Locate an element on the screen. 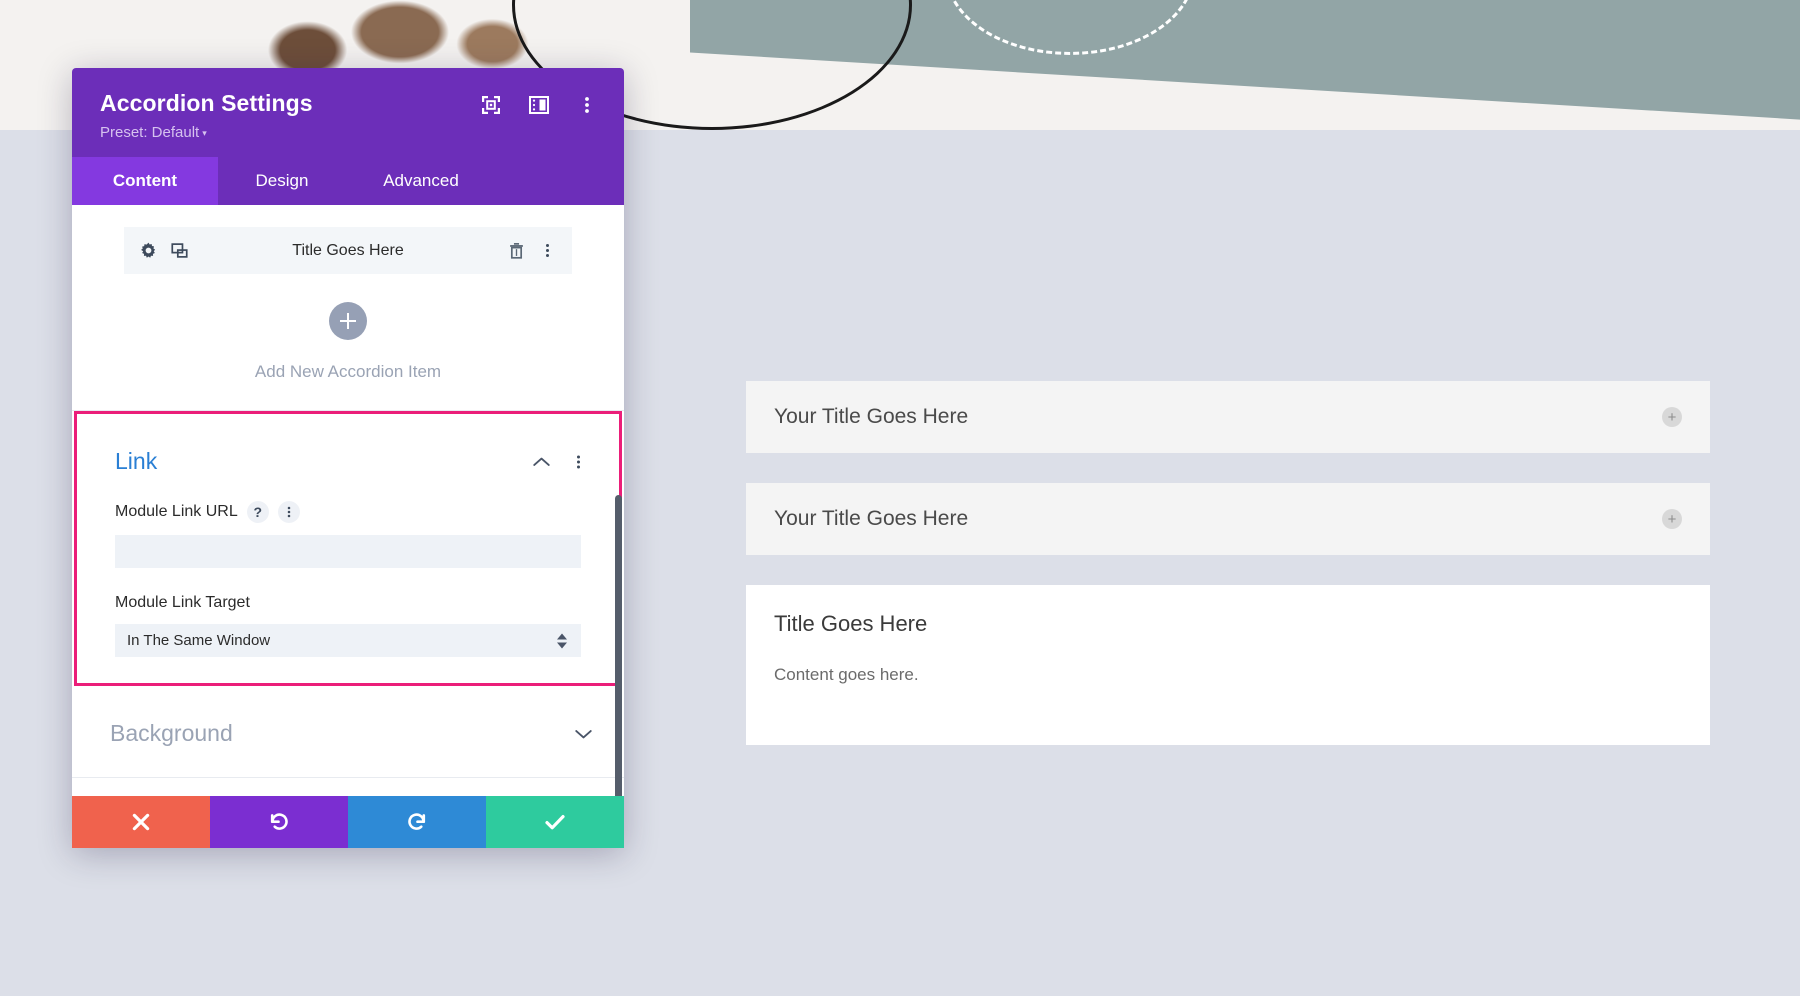 Image resolution: width=1800 pixels, height=996 pixels. modal-footer is located at coordinates (348, 822).